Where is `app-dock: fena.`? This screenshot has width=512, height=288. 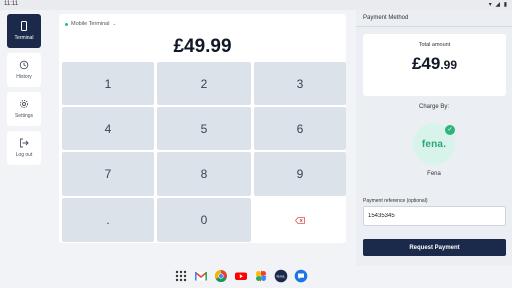 app-dock: fena. is located at coordinates (241, 276).